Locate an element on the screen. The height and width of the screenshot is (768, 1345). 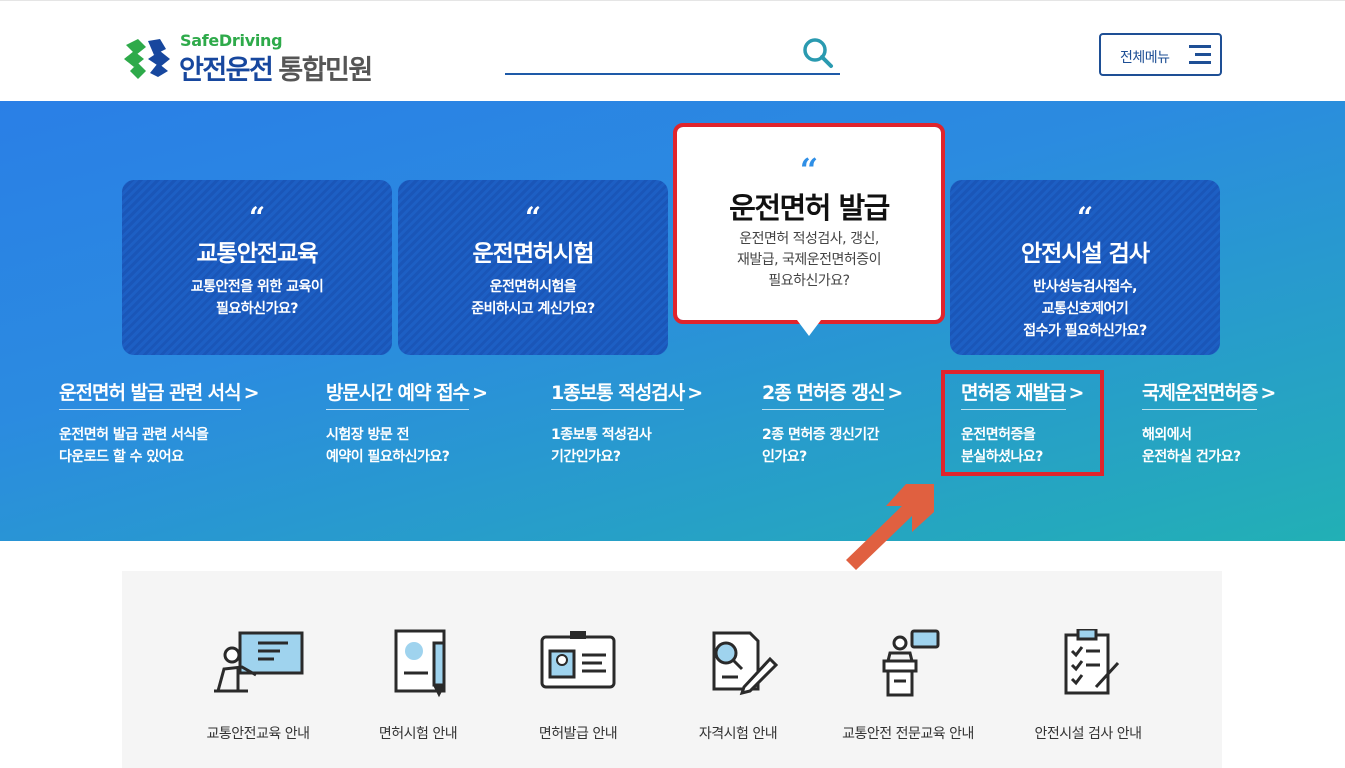
card-desc-line: 교통안전을 위한 교육이 is located at coordinates (257, 287).